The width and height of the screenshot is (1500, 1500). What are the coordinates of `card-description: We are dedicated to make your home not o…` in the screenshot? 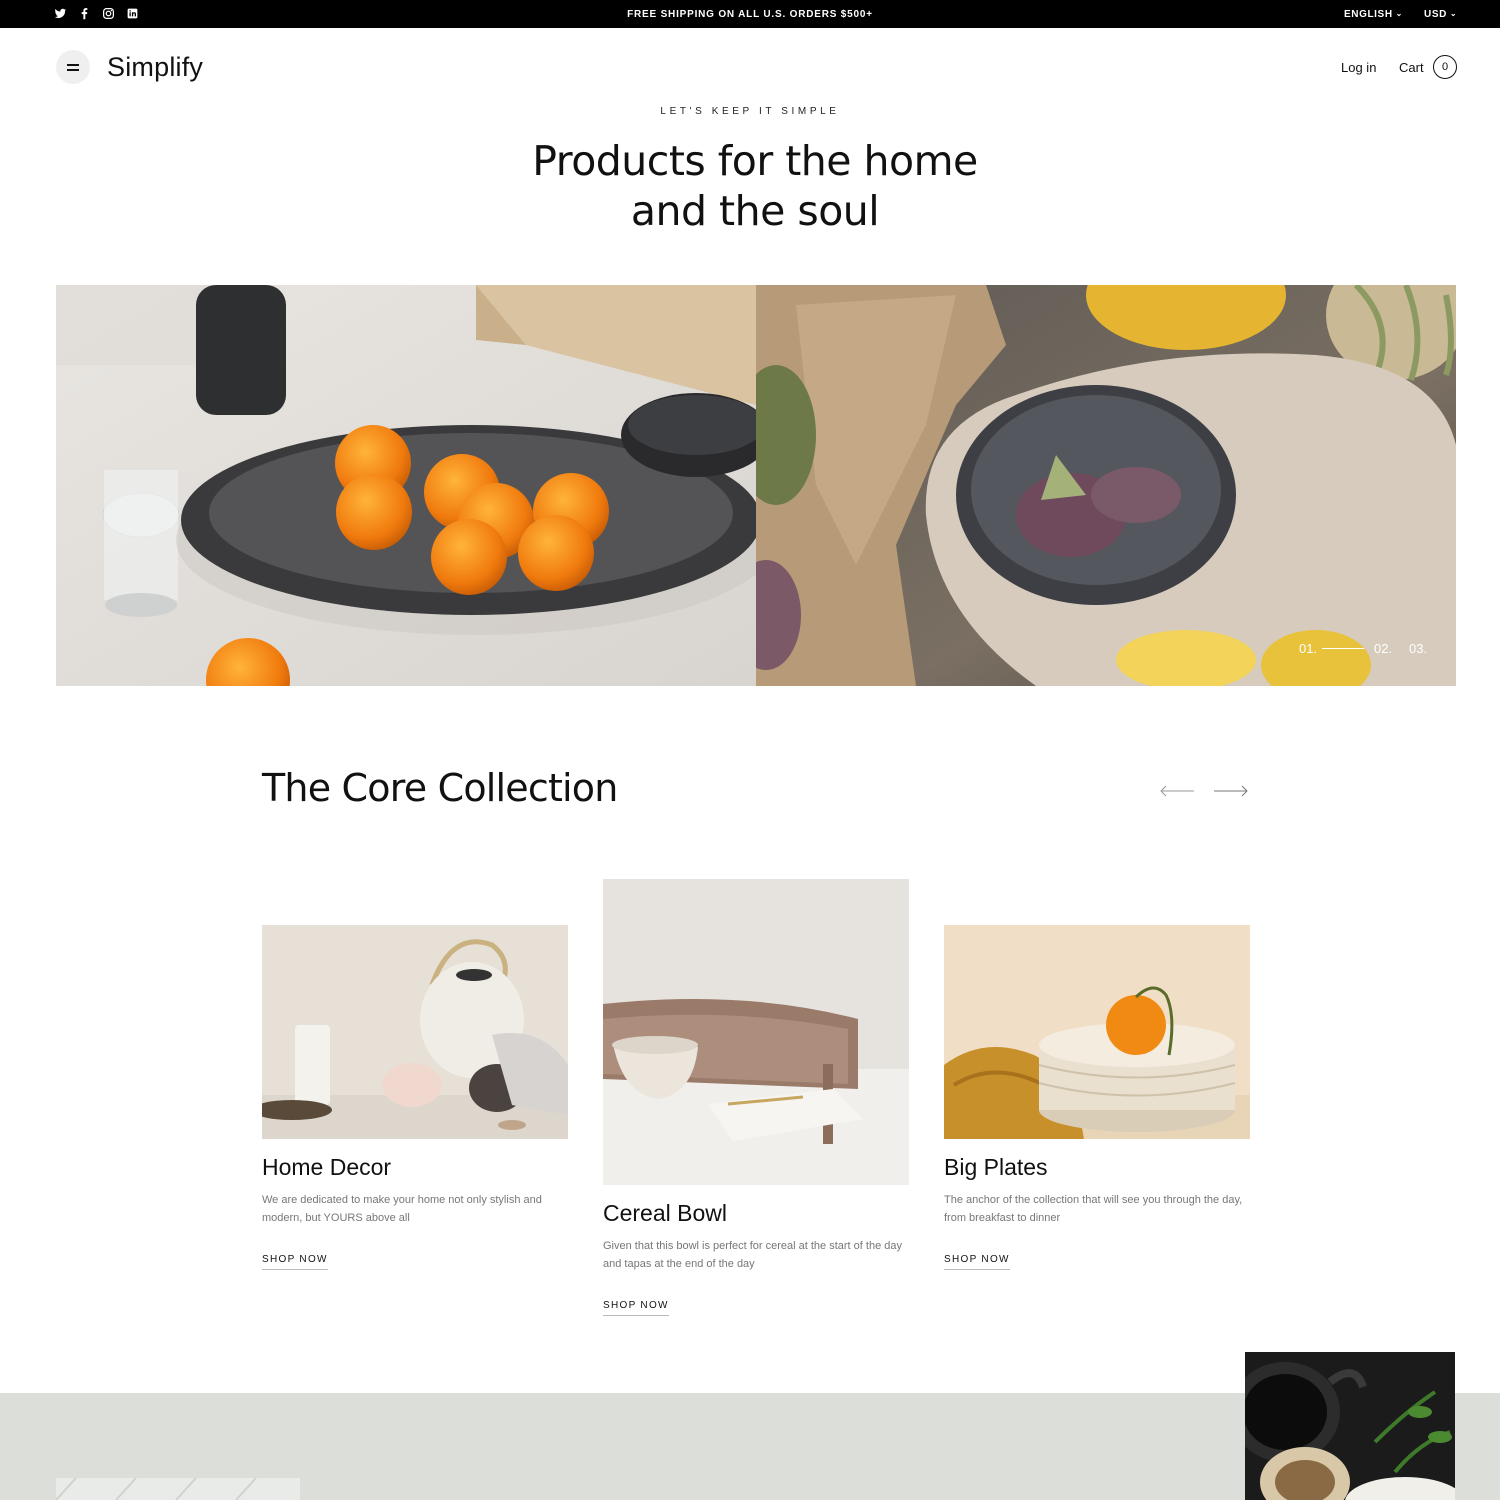 It's located at (402, 1209).